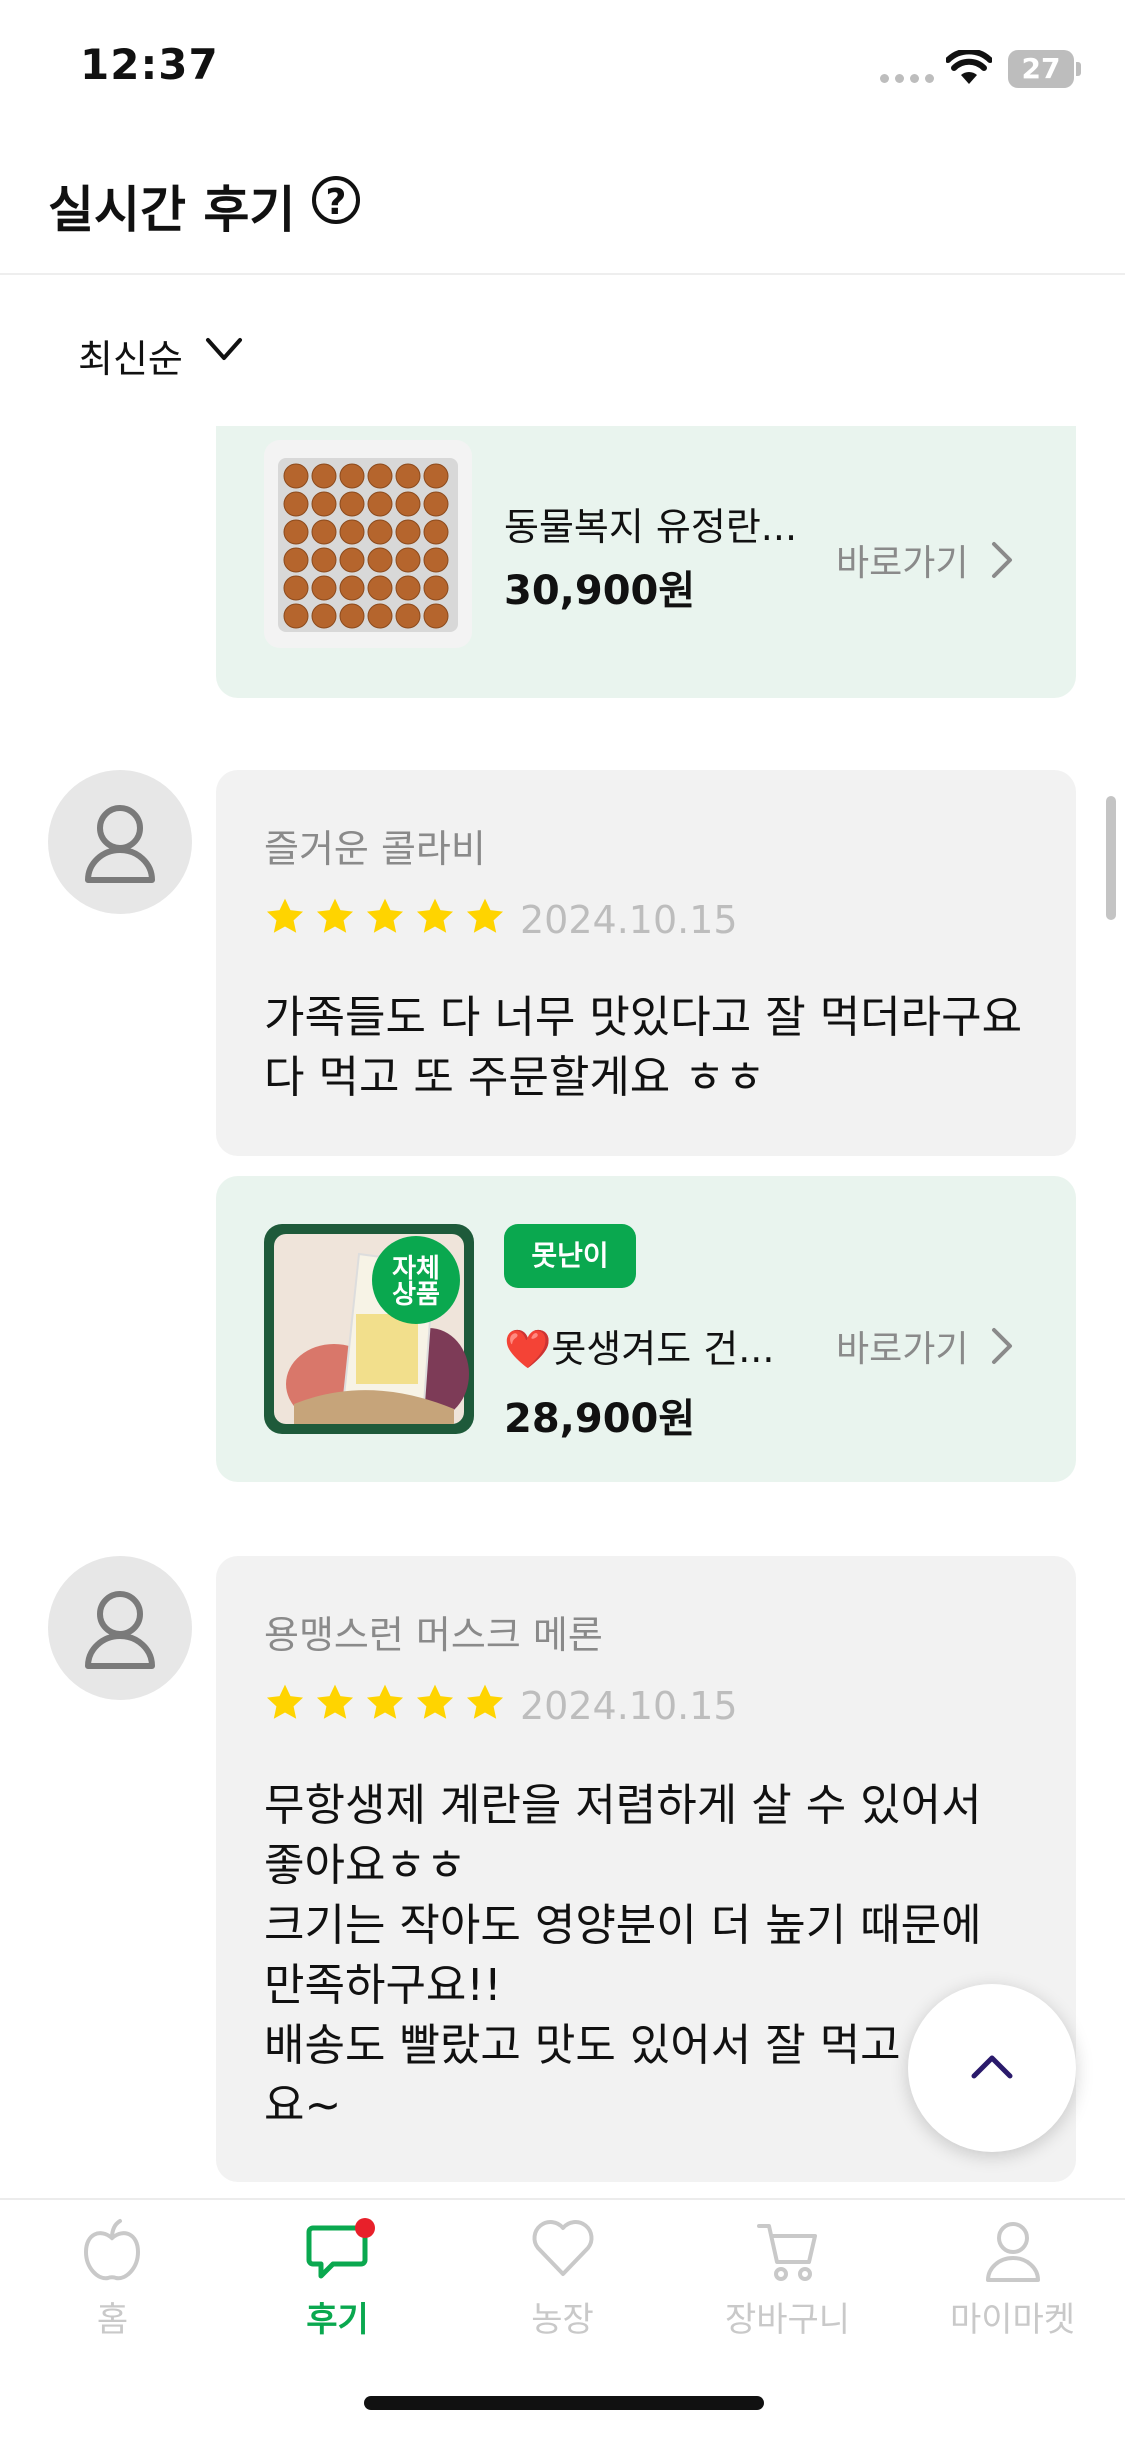  What do you see at coordinates (600, 1419) in the screenshot?
I see `product-price: 28,900원` at bounding box center [600, 1419].